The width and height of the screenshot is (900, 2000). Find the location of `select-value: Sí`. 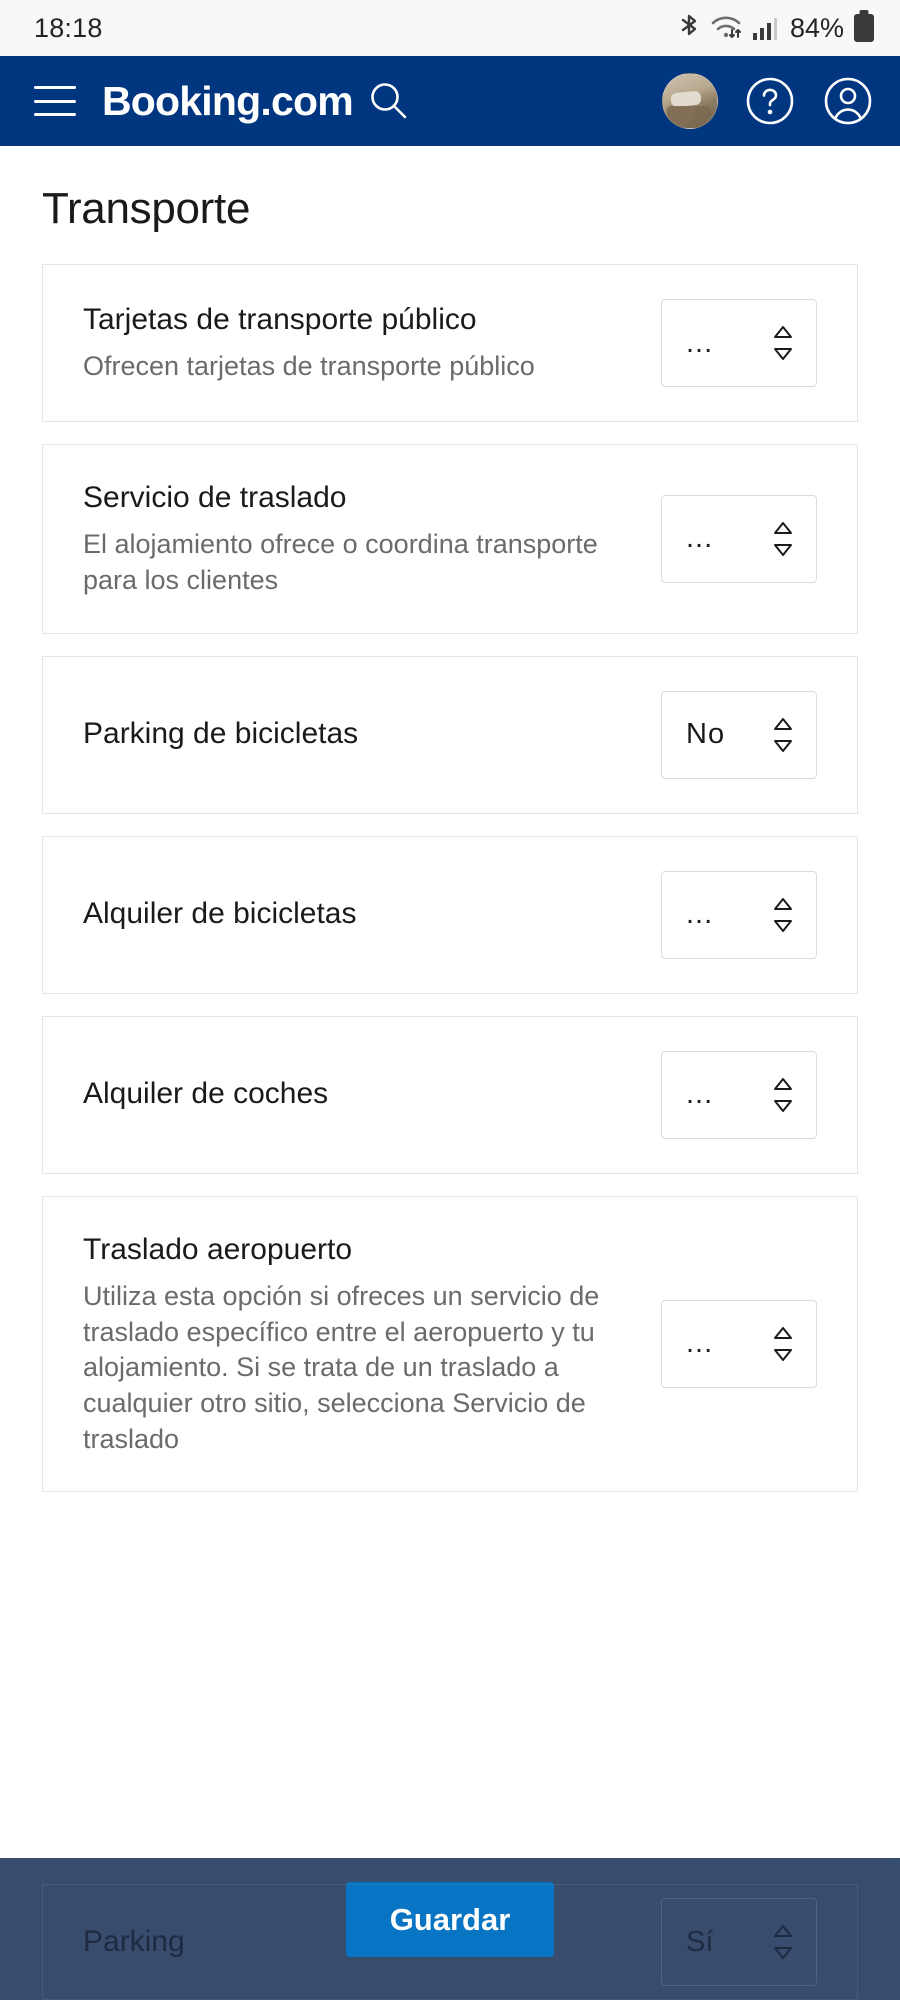

select-value: Sí is located at coordinates (700, 1941).